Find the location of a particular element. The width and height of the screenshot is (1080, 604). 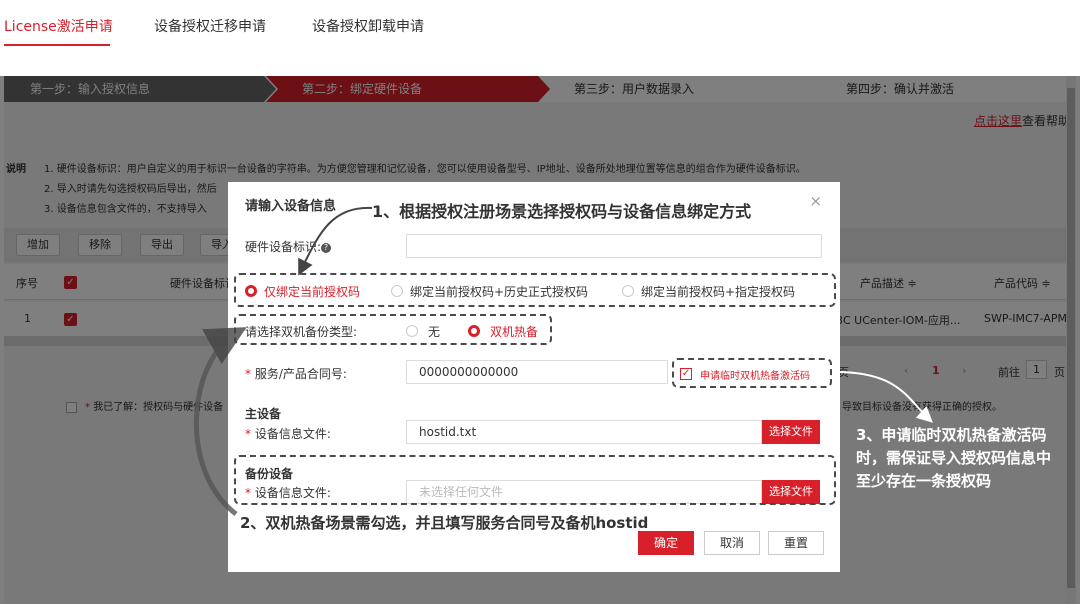

hw-id-label-text: 硬件设备标识: is located at coordinates (283, 247).